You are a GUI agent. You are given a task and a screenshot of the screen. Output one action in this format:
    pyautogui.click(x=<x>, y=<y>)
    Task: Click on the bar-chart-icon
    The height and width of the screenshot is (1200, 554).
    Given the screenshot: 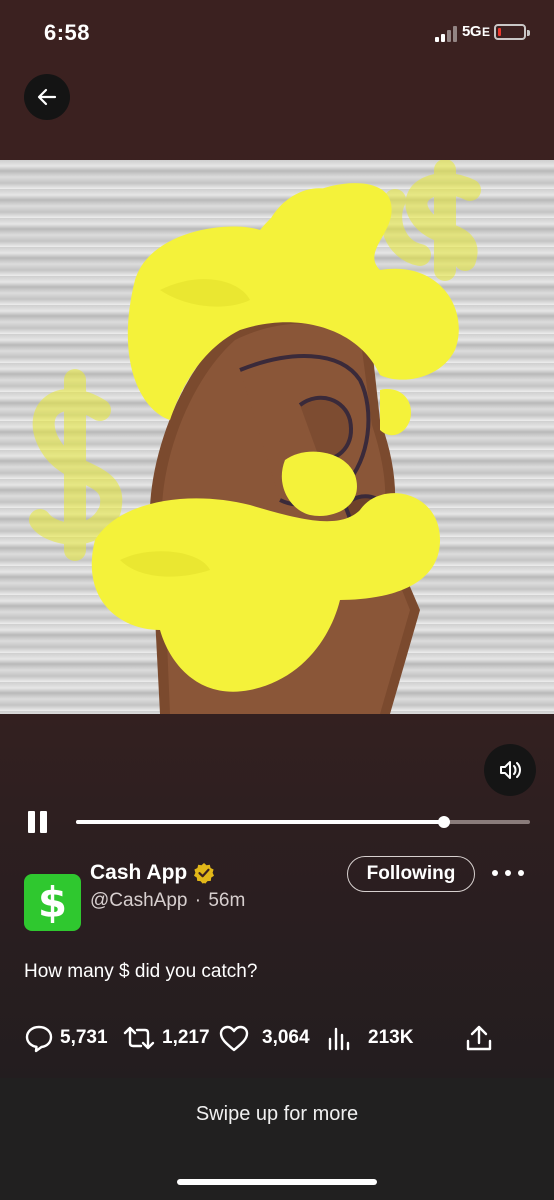 What is the action you would take?
    pyautogui.click(x=339, y=1039)
    